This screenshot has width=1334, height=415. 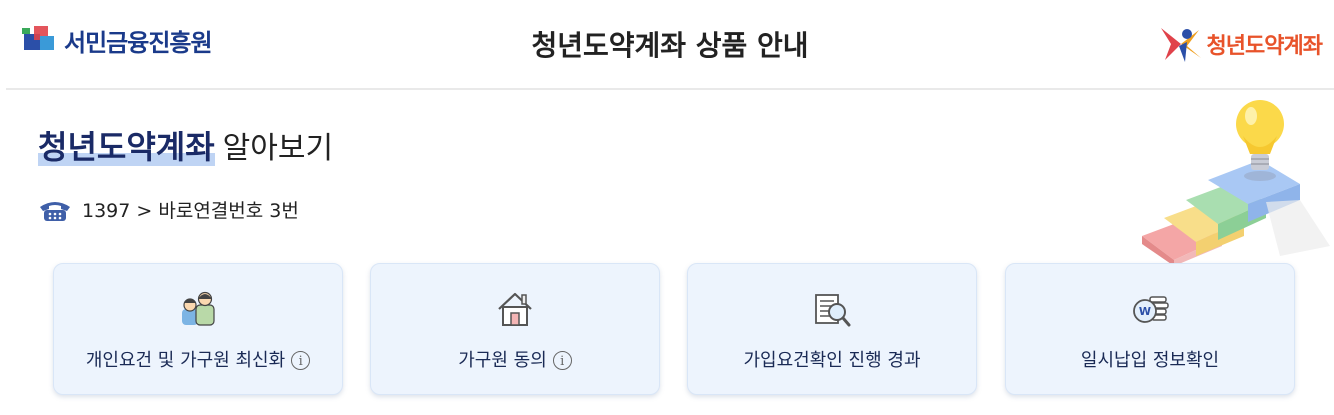 I want to click on page-title: 청년도약계좌 알아보기, so click(x=185, y=145).